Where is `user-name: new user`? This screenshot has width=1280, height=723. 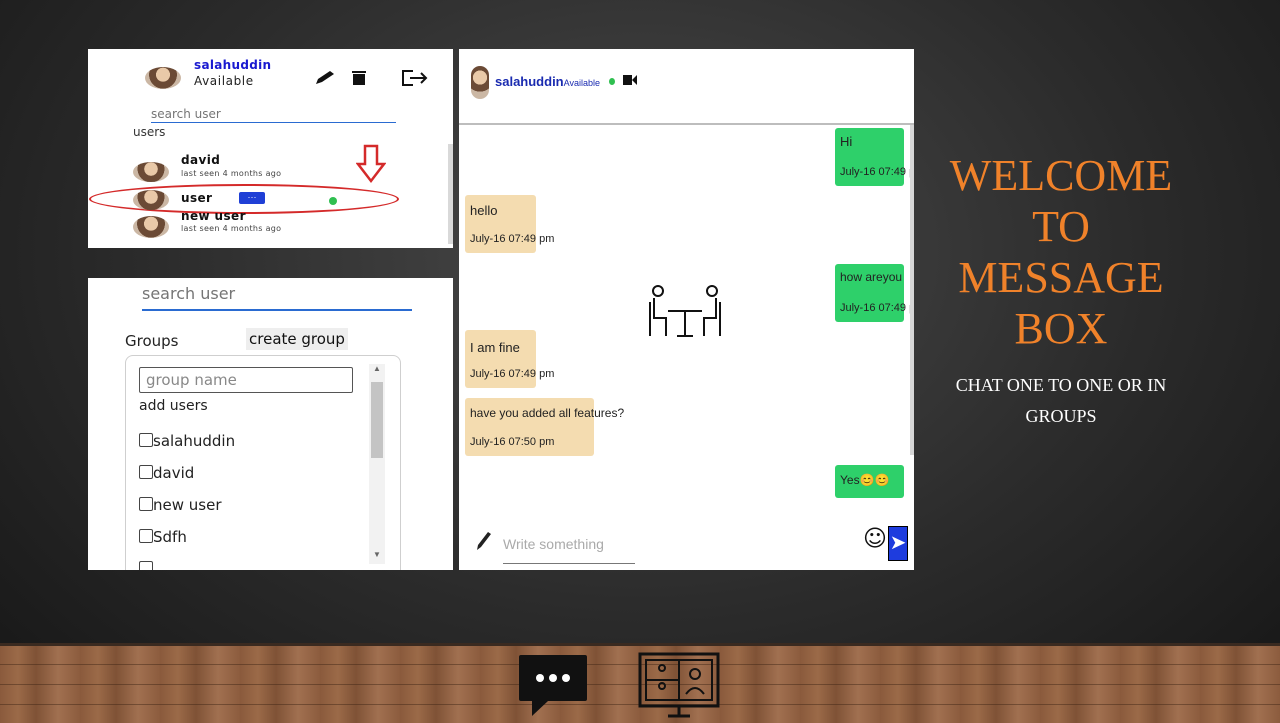
user-name: new user is located at coordinates (213, 216).